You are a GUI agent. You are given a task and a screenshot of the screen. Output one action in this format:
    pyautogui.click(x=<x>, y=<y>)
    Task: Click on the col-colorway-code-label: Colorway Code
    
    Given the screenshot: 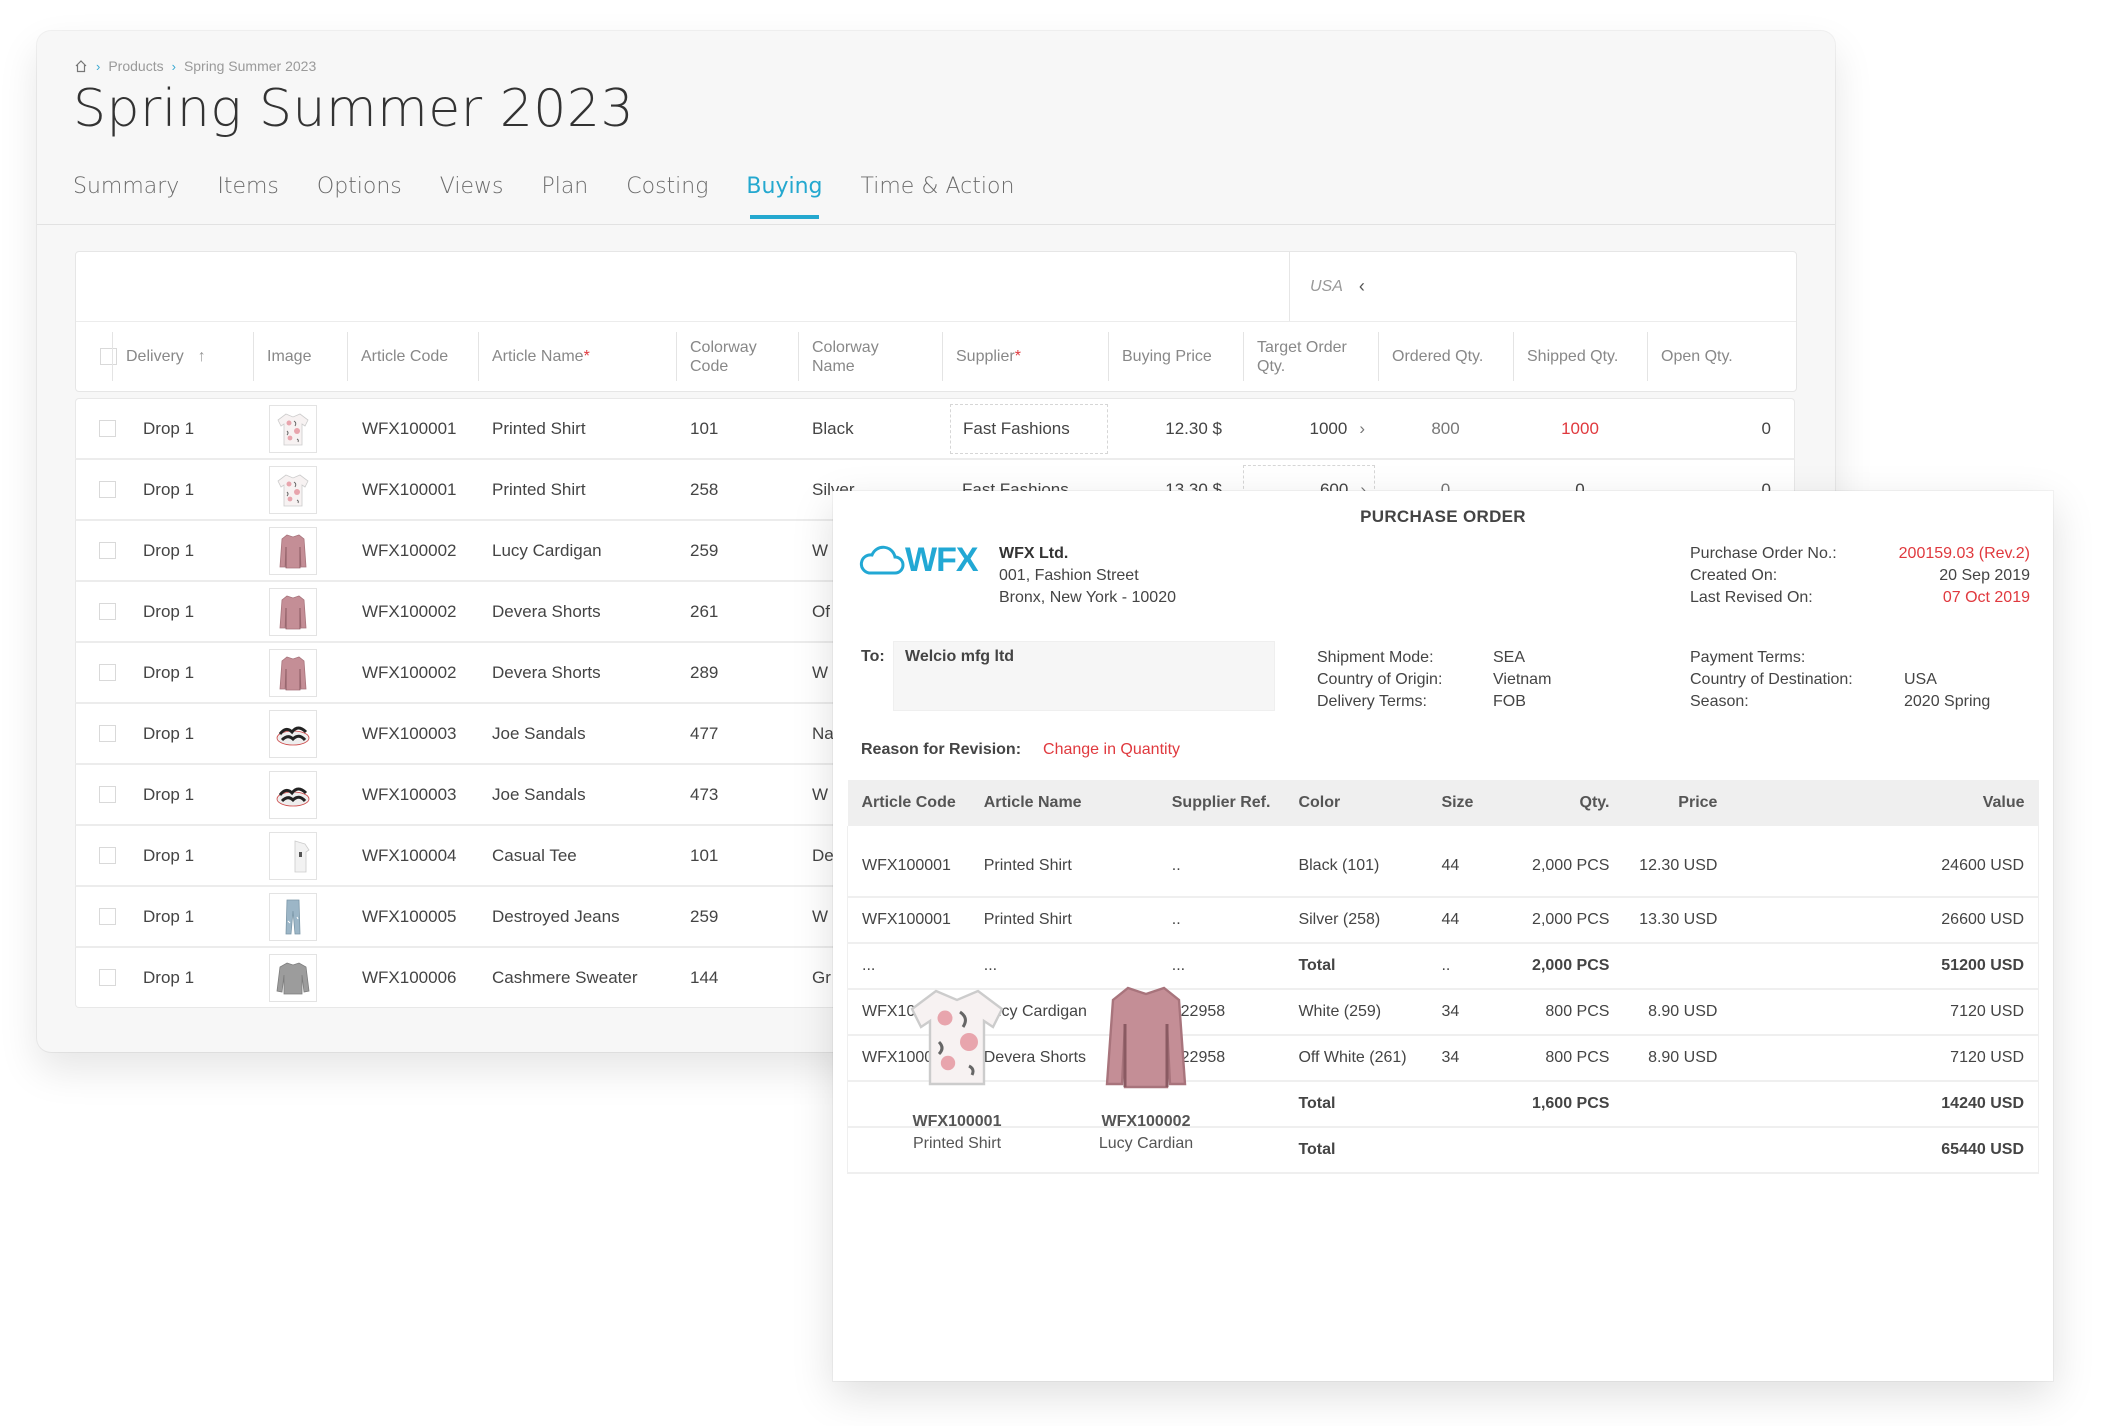 What is the action you would take?
    pyautogui.click(x=723, y=356)
    